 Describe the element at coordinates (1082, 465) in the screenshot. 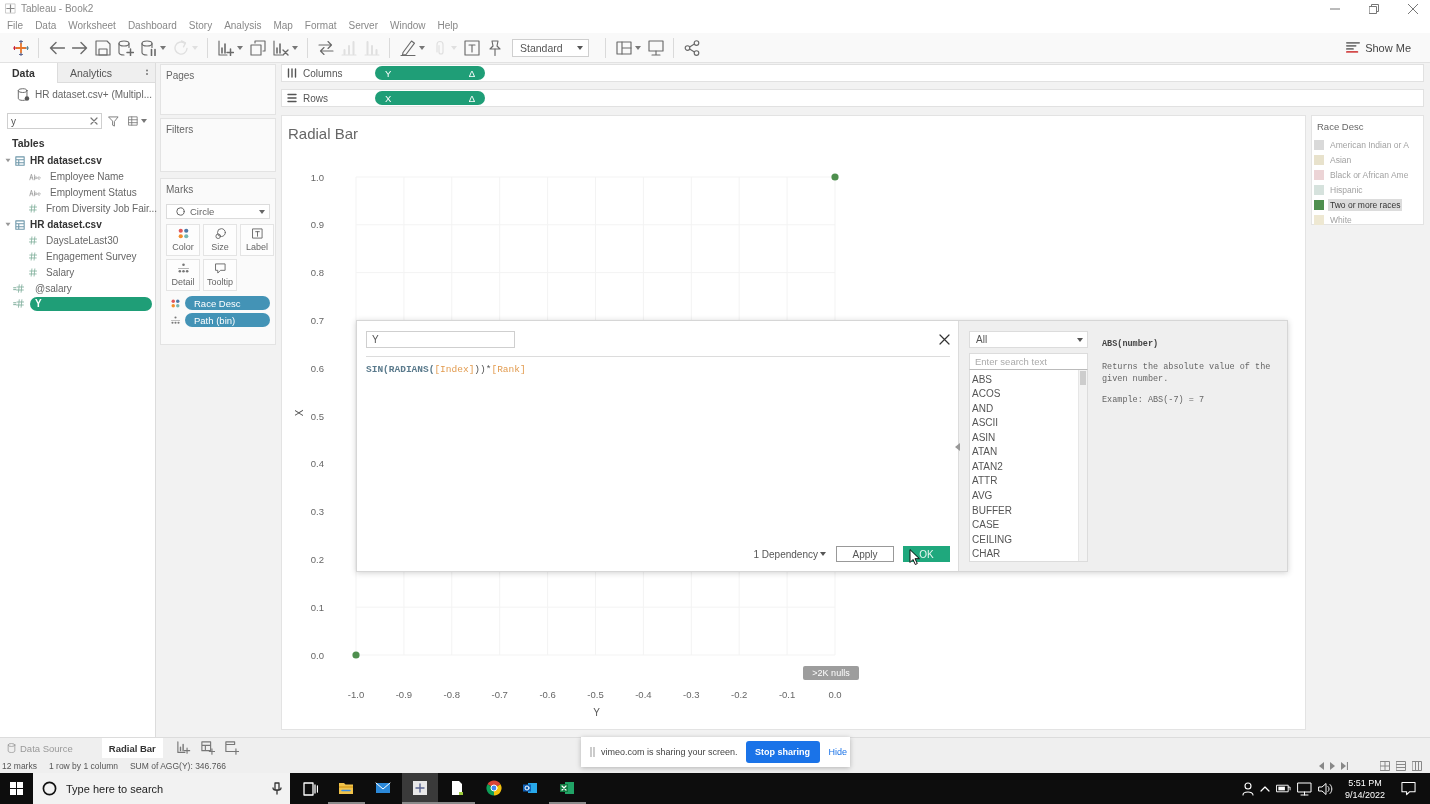

I see `scrollbar` at that location.